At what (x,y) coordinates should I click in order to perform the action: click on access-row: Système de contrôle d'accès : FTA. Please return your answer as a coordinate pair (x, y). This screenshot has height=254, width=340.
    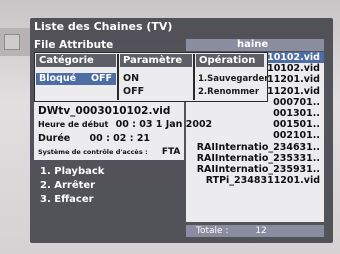
    Looking at the image, I should click on (109, 152).